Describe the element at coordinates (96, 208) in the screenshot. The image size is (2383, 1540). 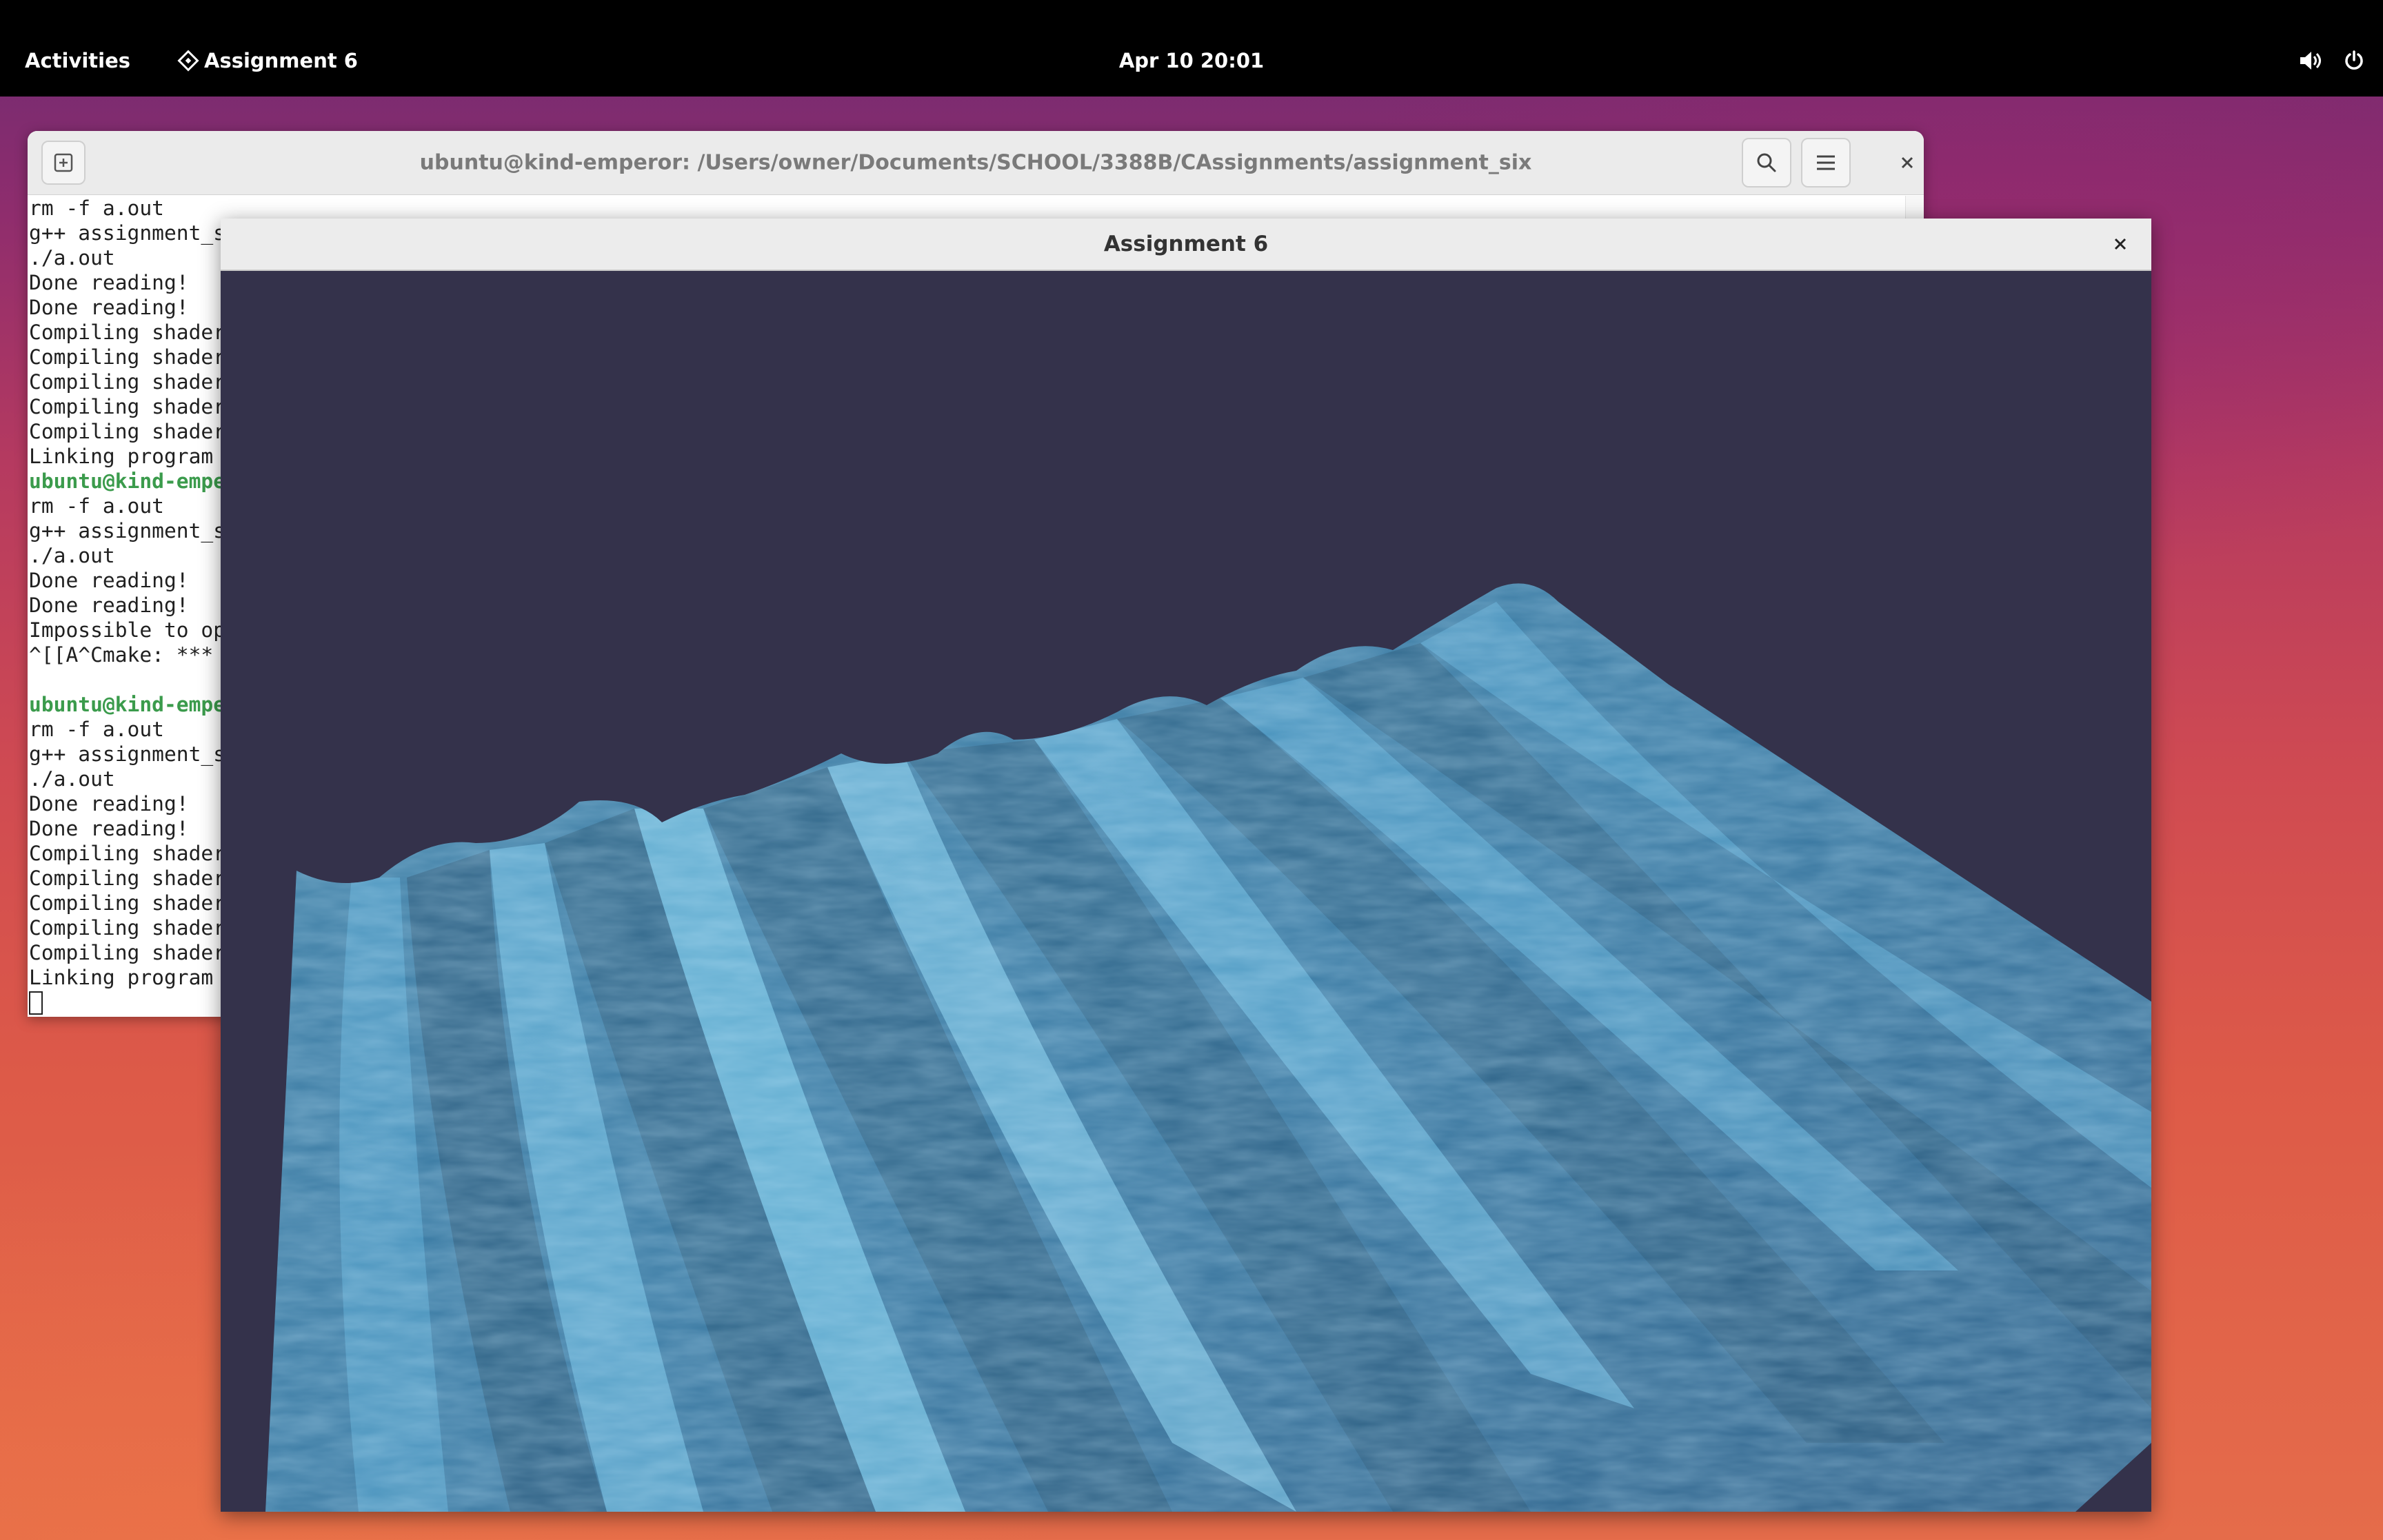
I see `terminal-output-line: rm -f a.out` at that location.